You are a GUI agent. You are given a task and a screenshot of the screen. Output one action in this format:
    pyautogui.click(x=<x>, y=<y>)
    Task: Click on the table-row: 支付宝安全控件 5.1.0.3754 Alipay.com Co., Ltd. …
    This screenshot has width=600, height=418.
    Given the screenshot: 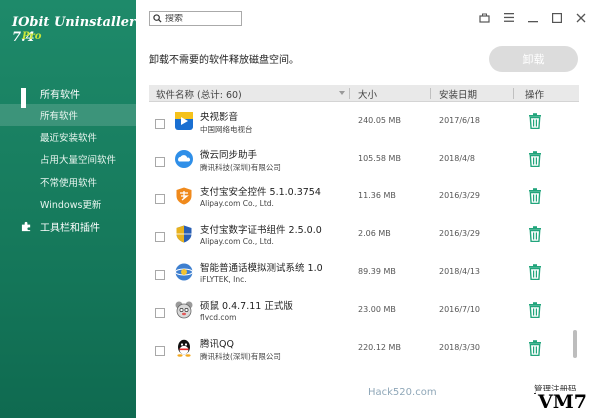 What is the action you would take?
    pyautogui.click(x=364, y=198)
    